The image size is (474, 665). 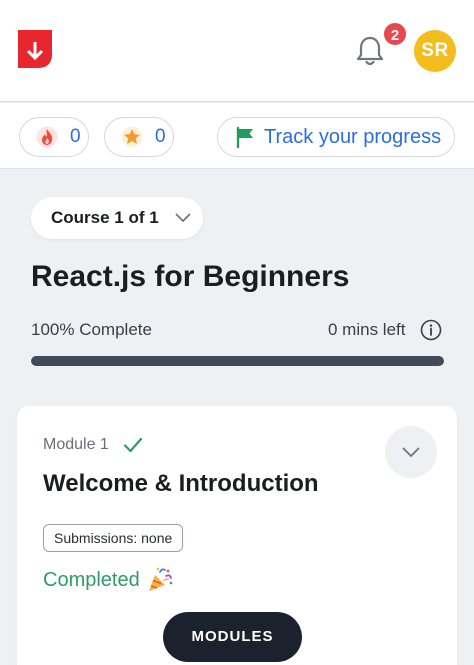 I want to click on stats-bar: 0 0 Track your progress, so click(x=237, y=136).